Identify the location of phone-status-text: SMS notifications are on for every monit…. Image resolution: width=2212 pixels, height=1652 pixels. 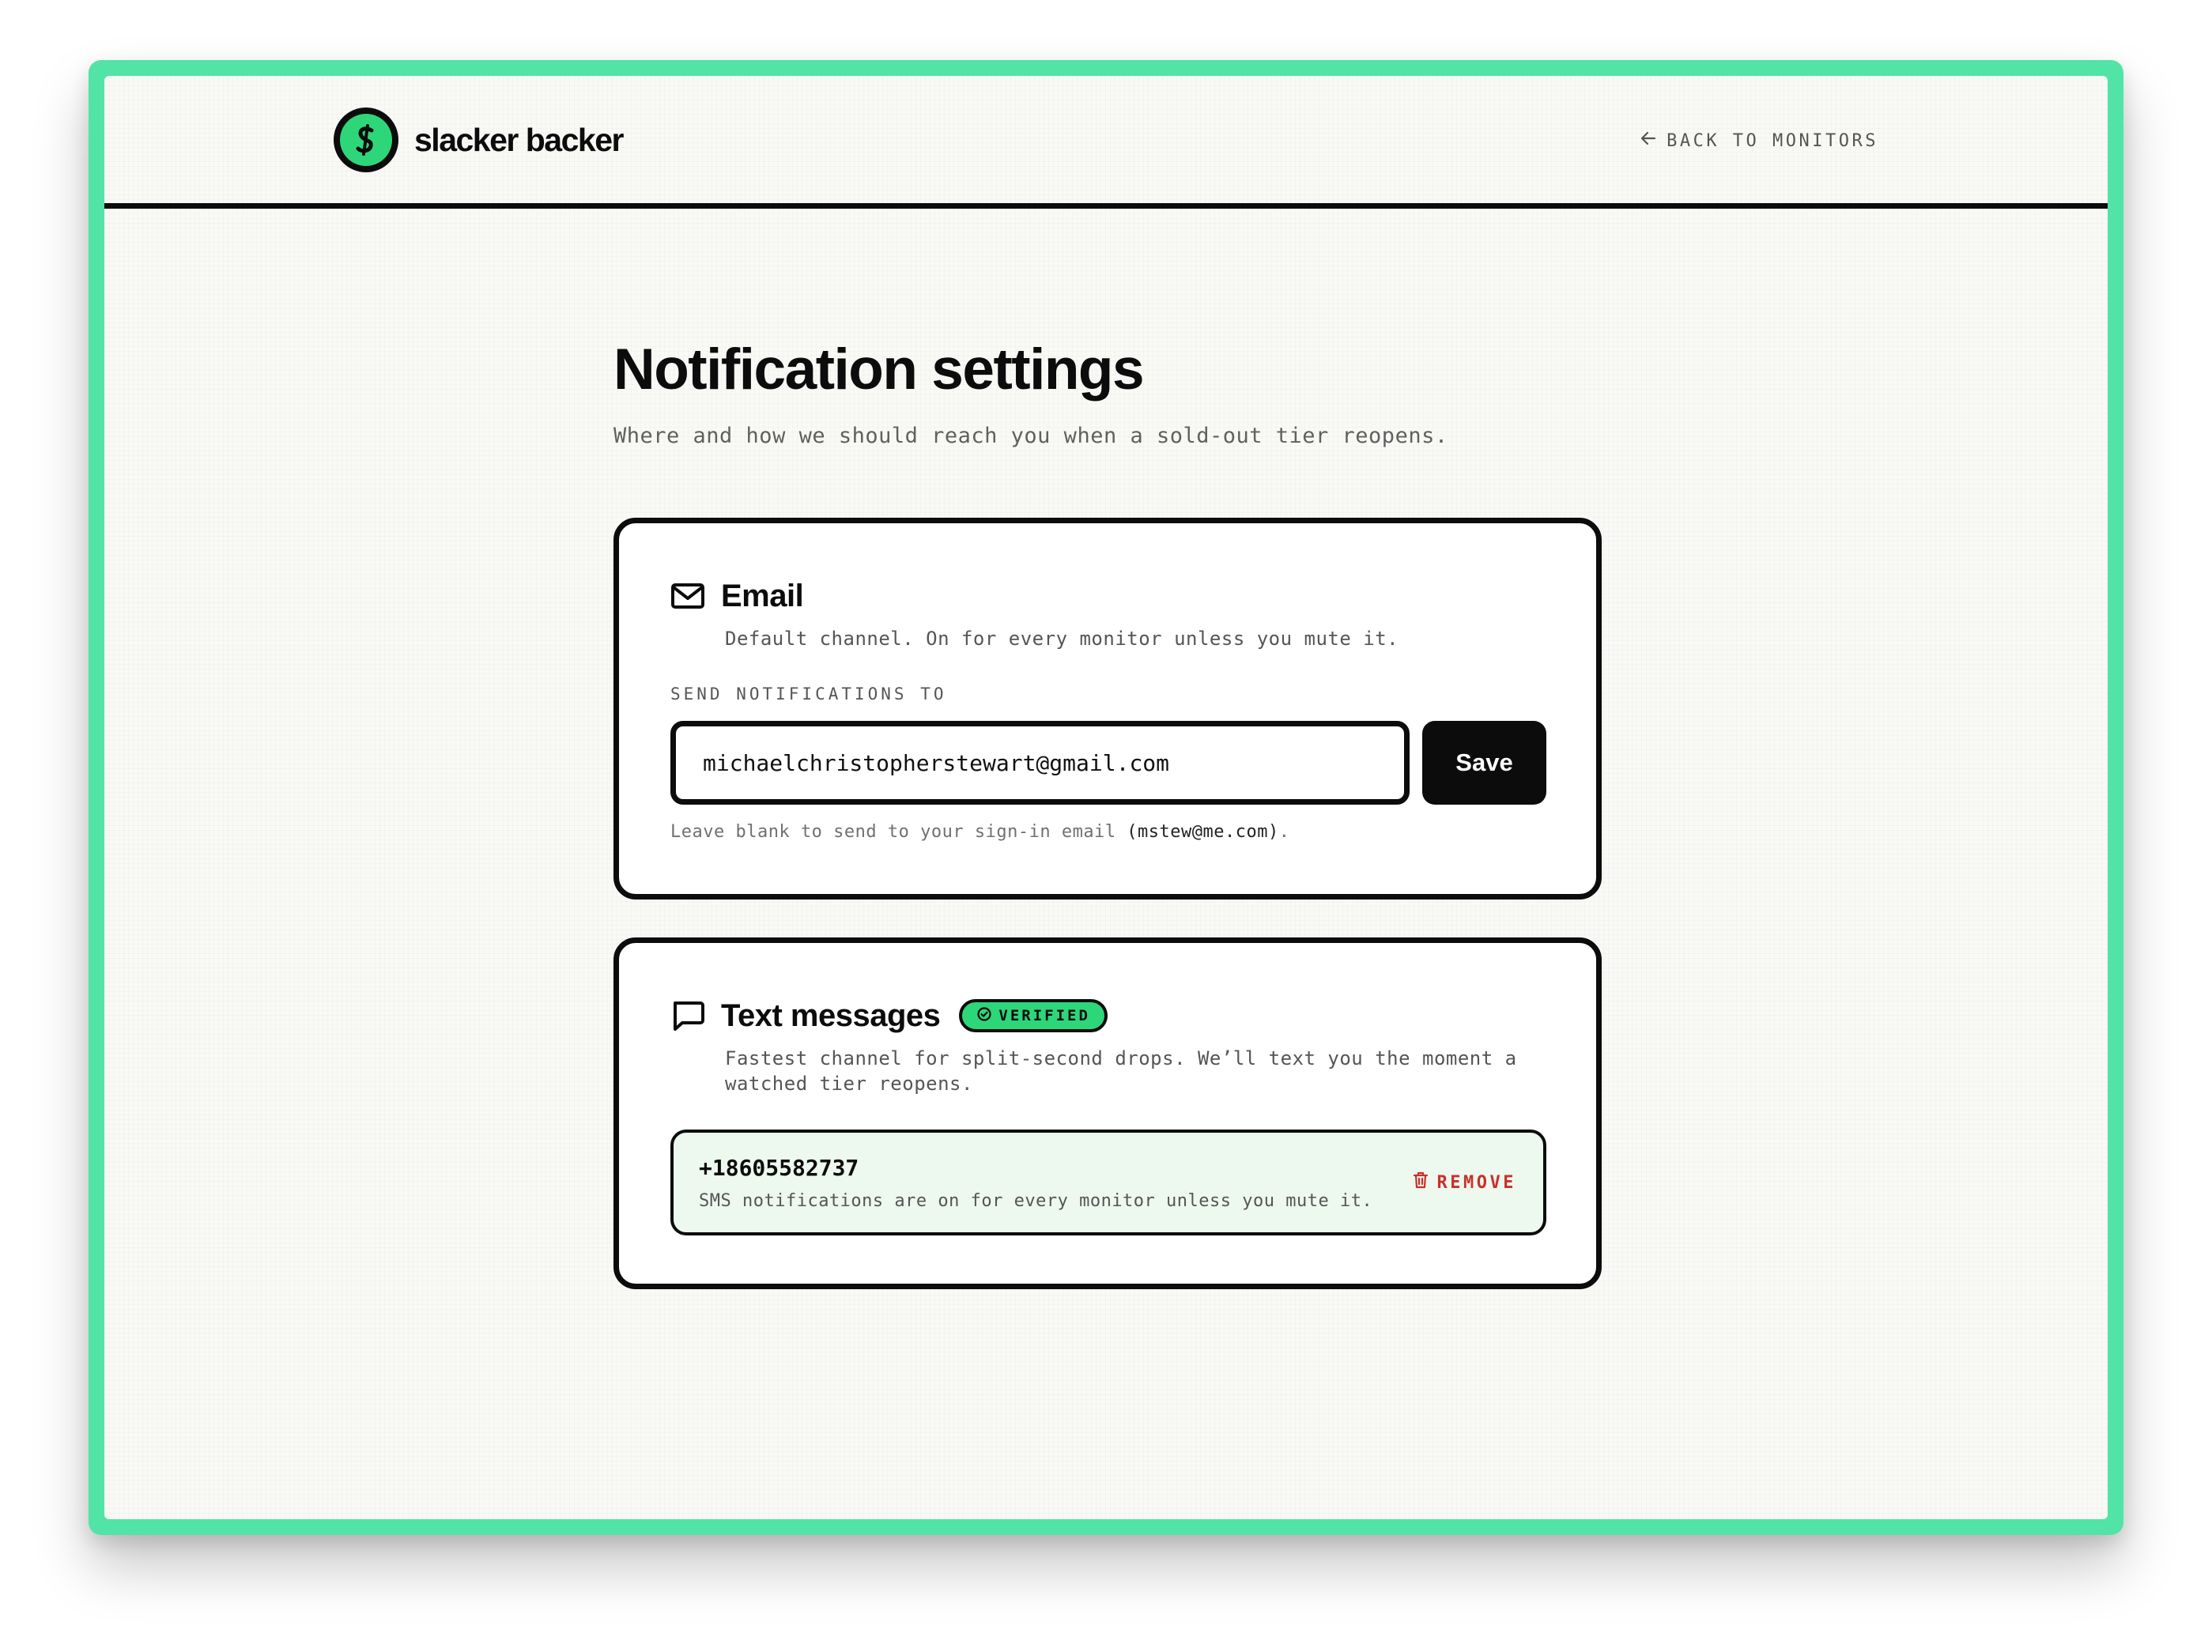
(1036, 1201).